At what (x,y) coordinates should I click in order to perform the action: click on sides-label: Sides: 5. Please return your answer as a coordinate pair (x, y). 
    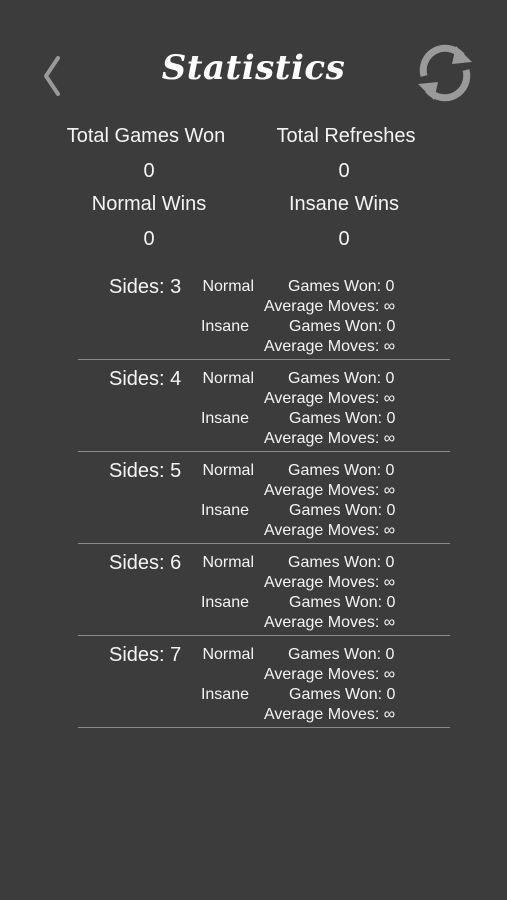
    Looking at the image, I should click on (145, 471).